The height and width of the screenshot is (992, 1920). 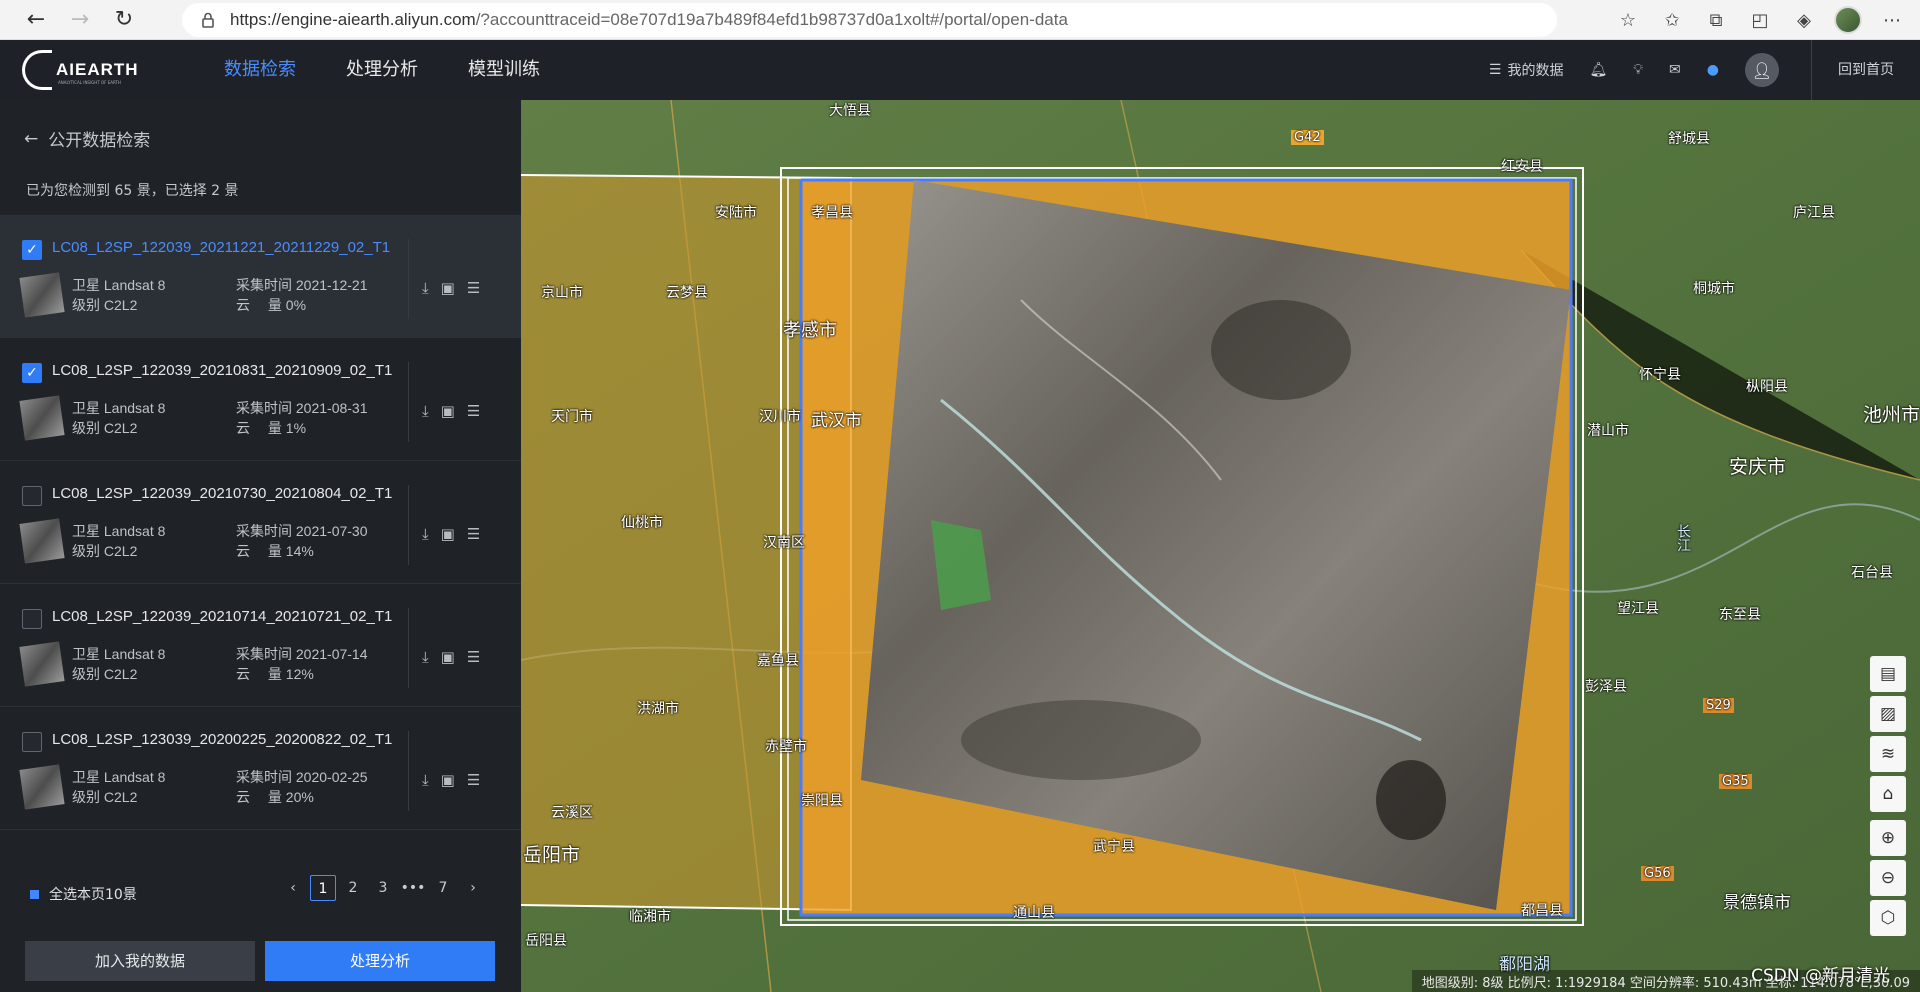 What do you see at coordinates (222, 739) in the screenshot?
I see `item-name: LC08_L2SP_123039_20200225_20200822_02_T1` at bounding box center [222, 739].